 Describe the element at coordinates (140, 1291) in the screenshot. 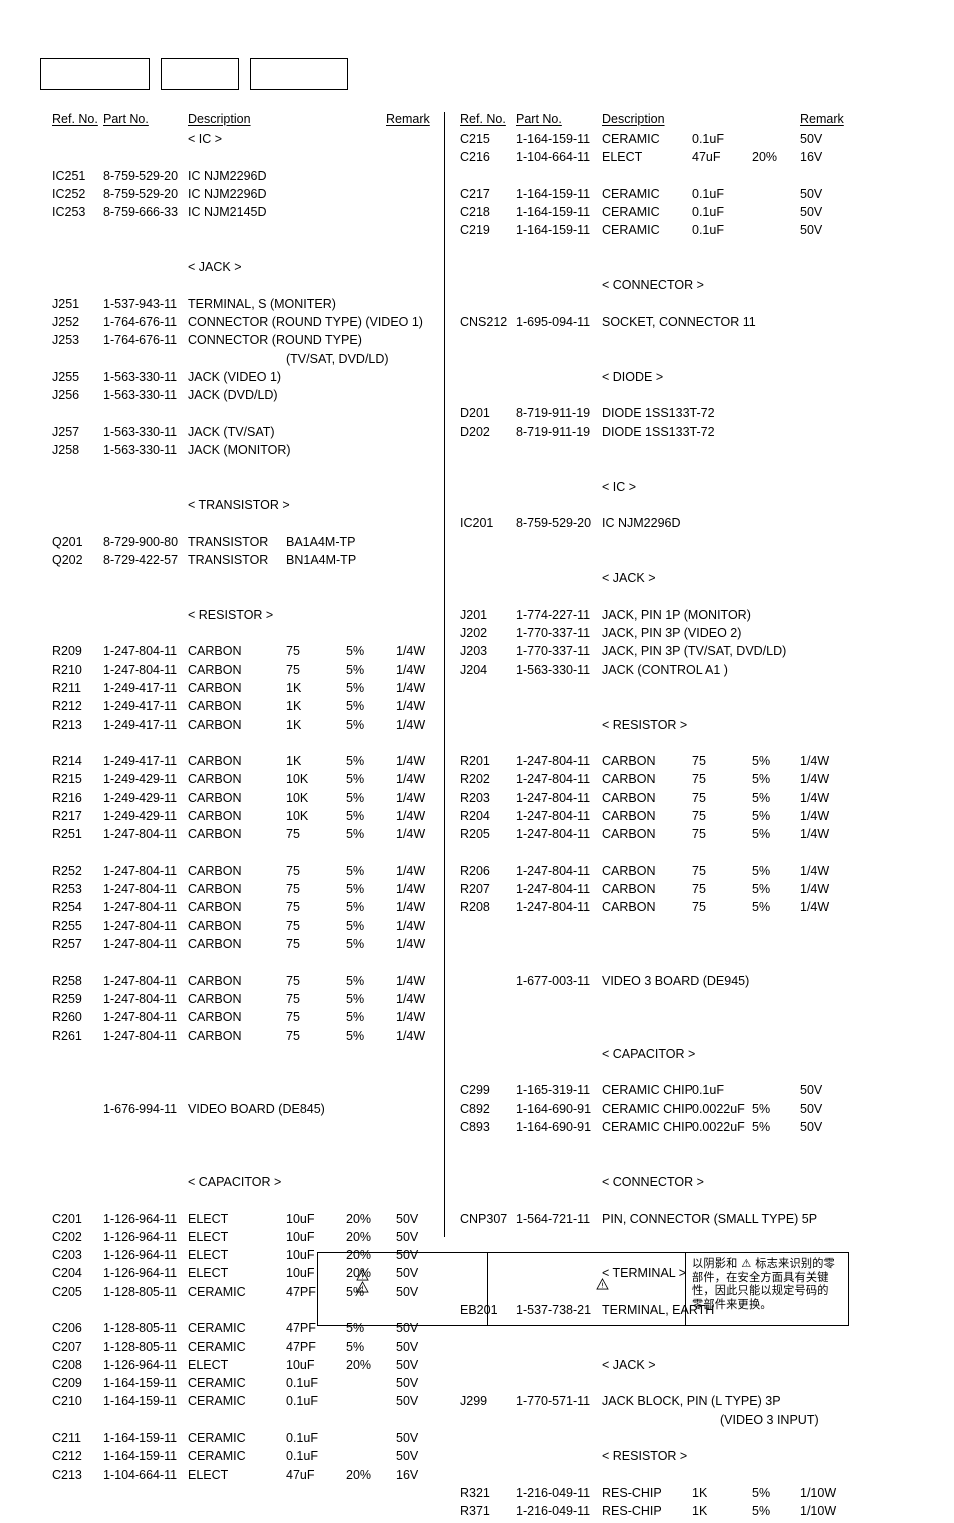

I see `cell-part-no: 1-128-805-11` at that location.